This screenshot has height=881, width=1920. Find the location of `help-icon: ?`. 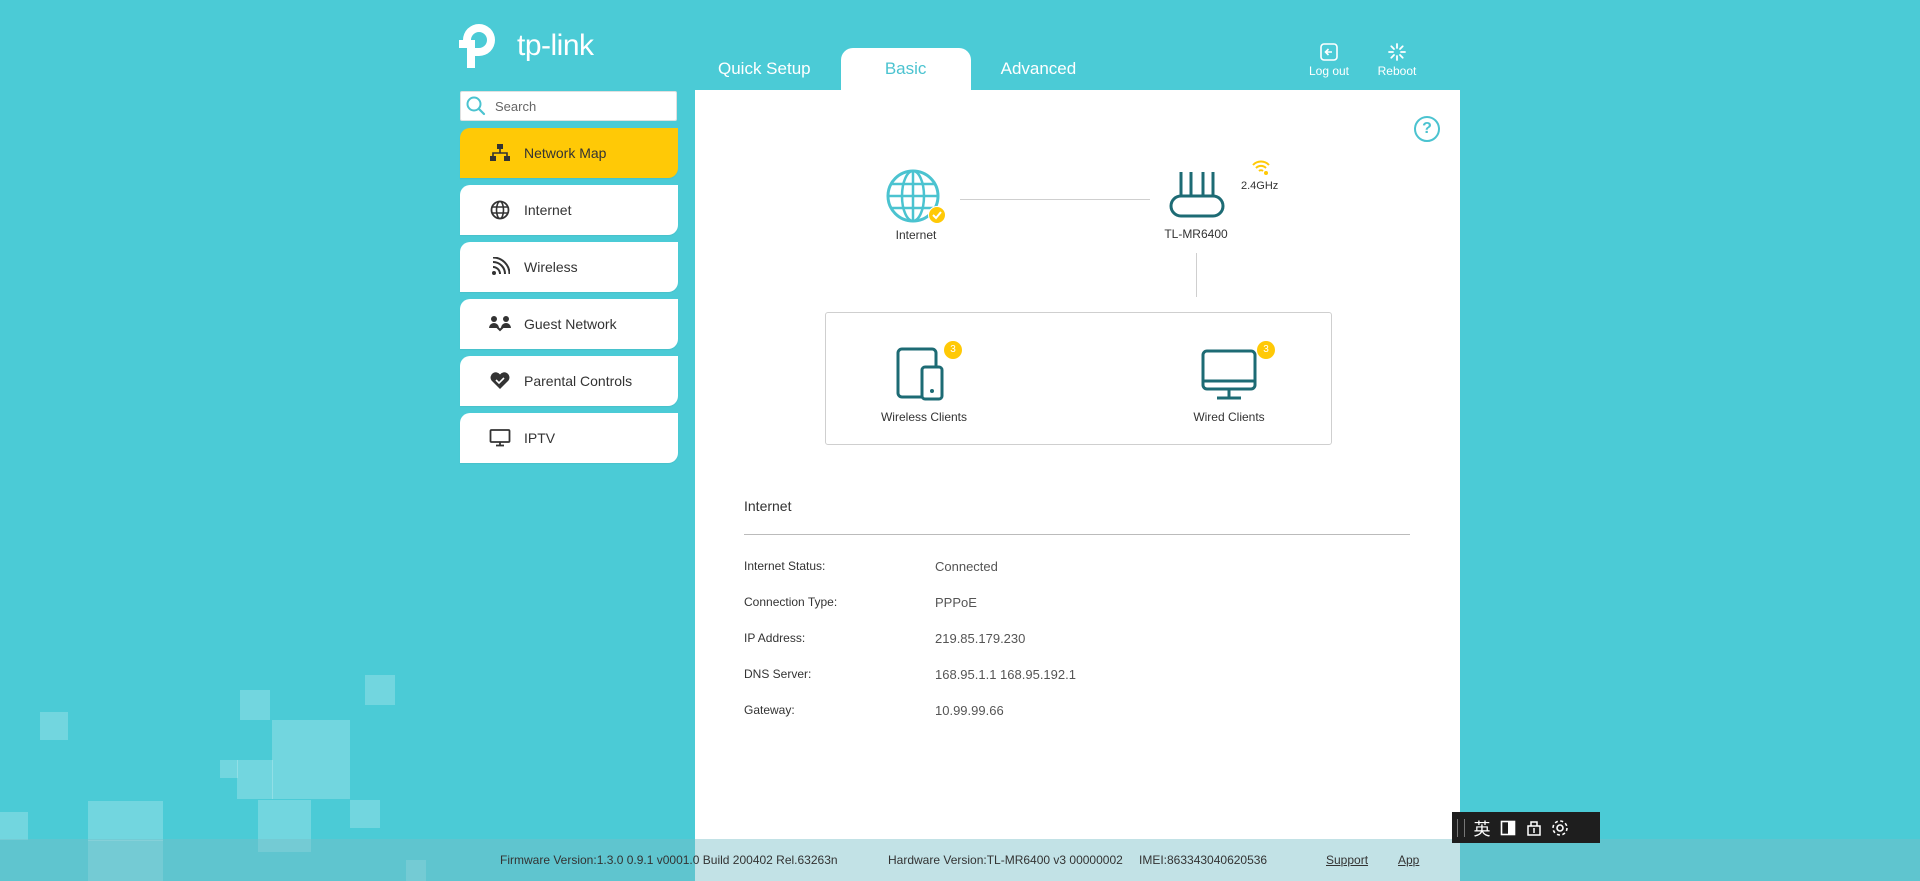

help-icon: ? is located at coordinates (1427, 129).